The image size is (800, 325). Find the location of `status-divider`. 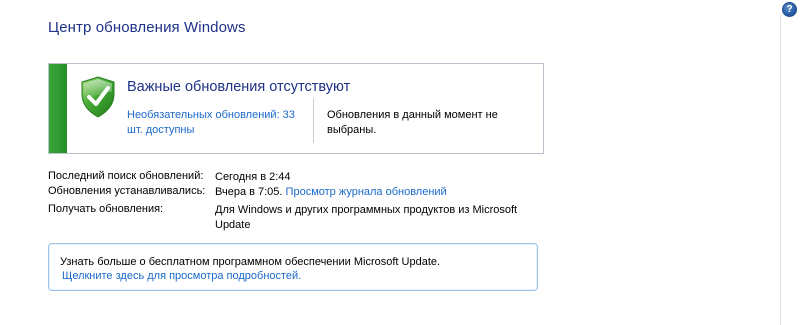

status-divider is located at coordinates (313, 120).